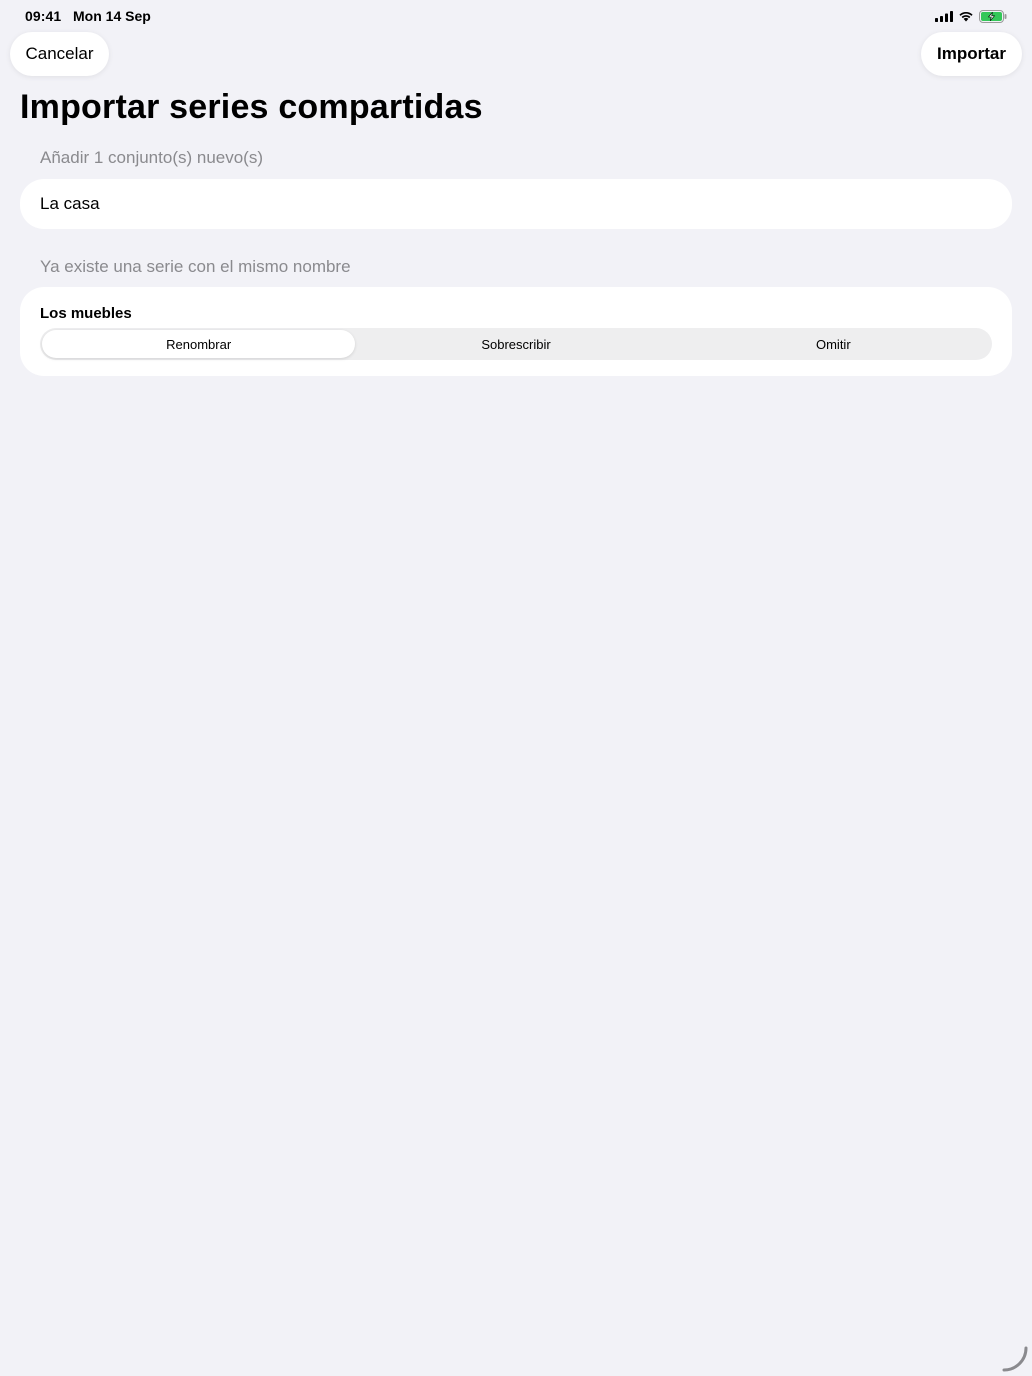  What do you see at coordinates (112, 16) in the screenshot?
I see `status-date: Mon 14 Sep` at bounding box center [112, 16].